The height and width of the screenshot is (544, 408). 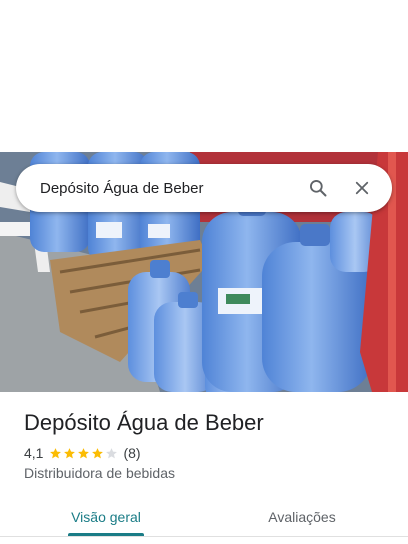 I want to click on place-category: Distribuidora de bebidas, so click(x=99, y=473).